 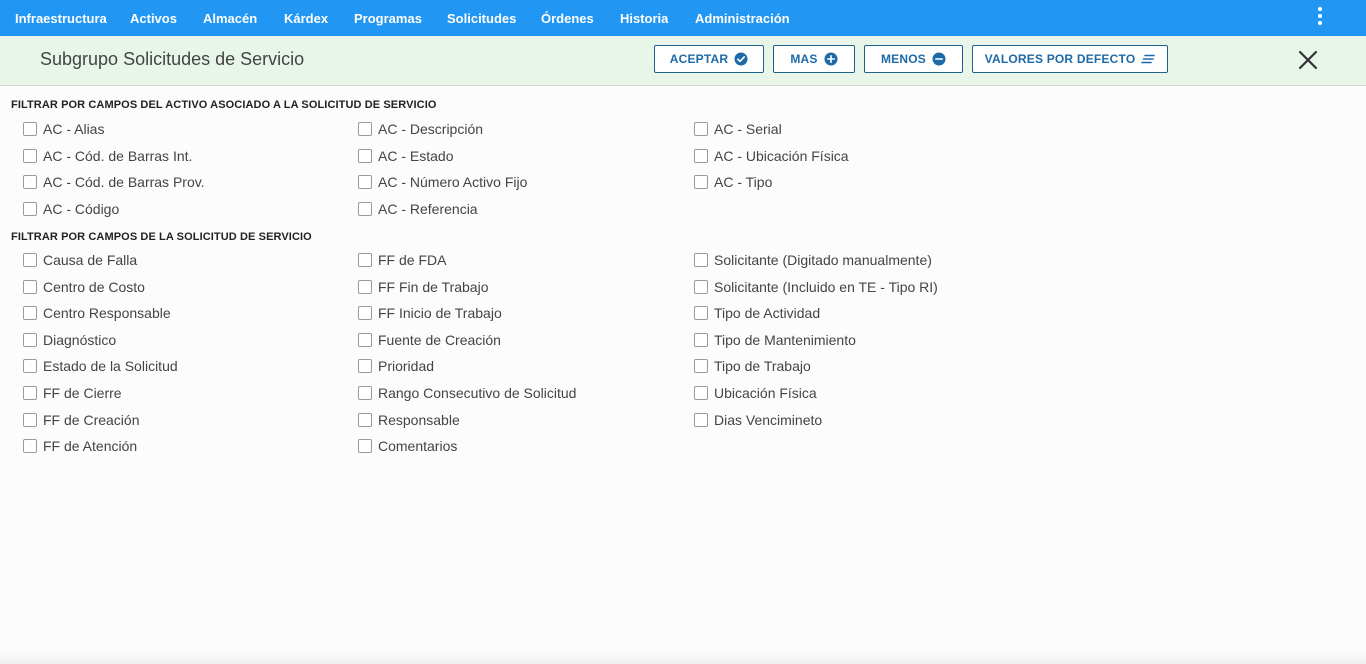 What do you see at coordinates (767, 313) in the screenshot?
I see `option-label: Tipo de Actividad` at bounding box center [767, 313].